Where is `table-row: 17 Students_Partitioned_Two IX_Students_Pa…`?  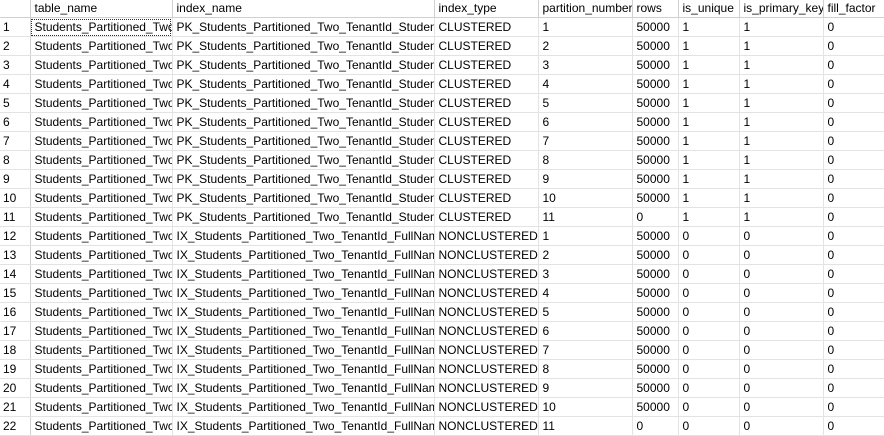 table-row: 17 Students_Partitioned_Two IX_Students_Pa… is located at coordinates (442, 331).